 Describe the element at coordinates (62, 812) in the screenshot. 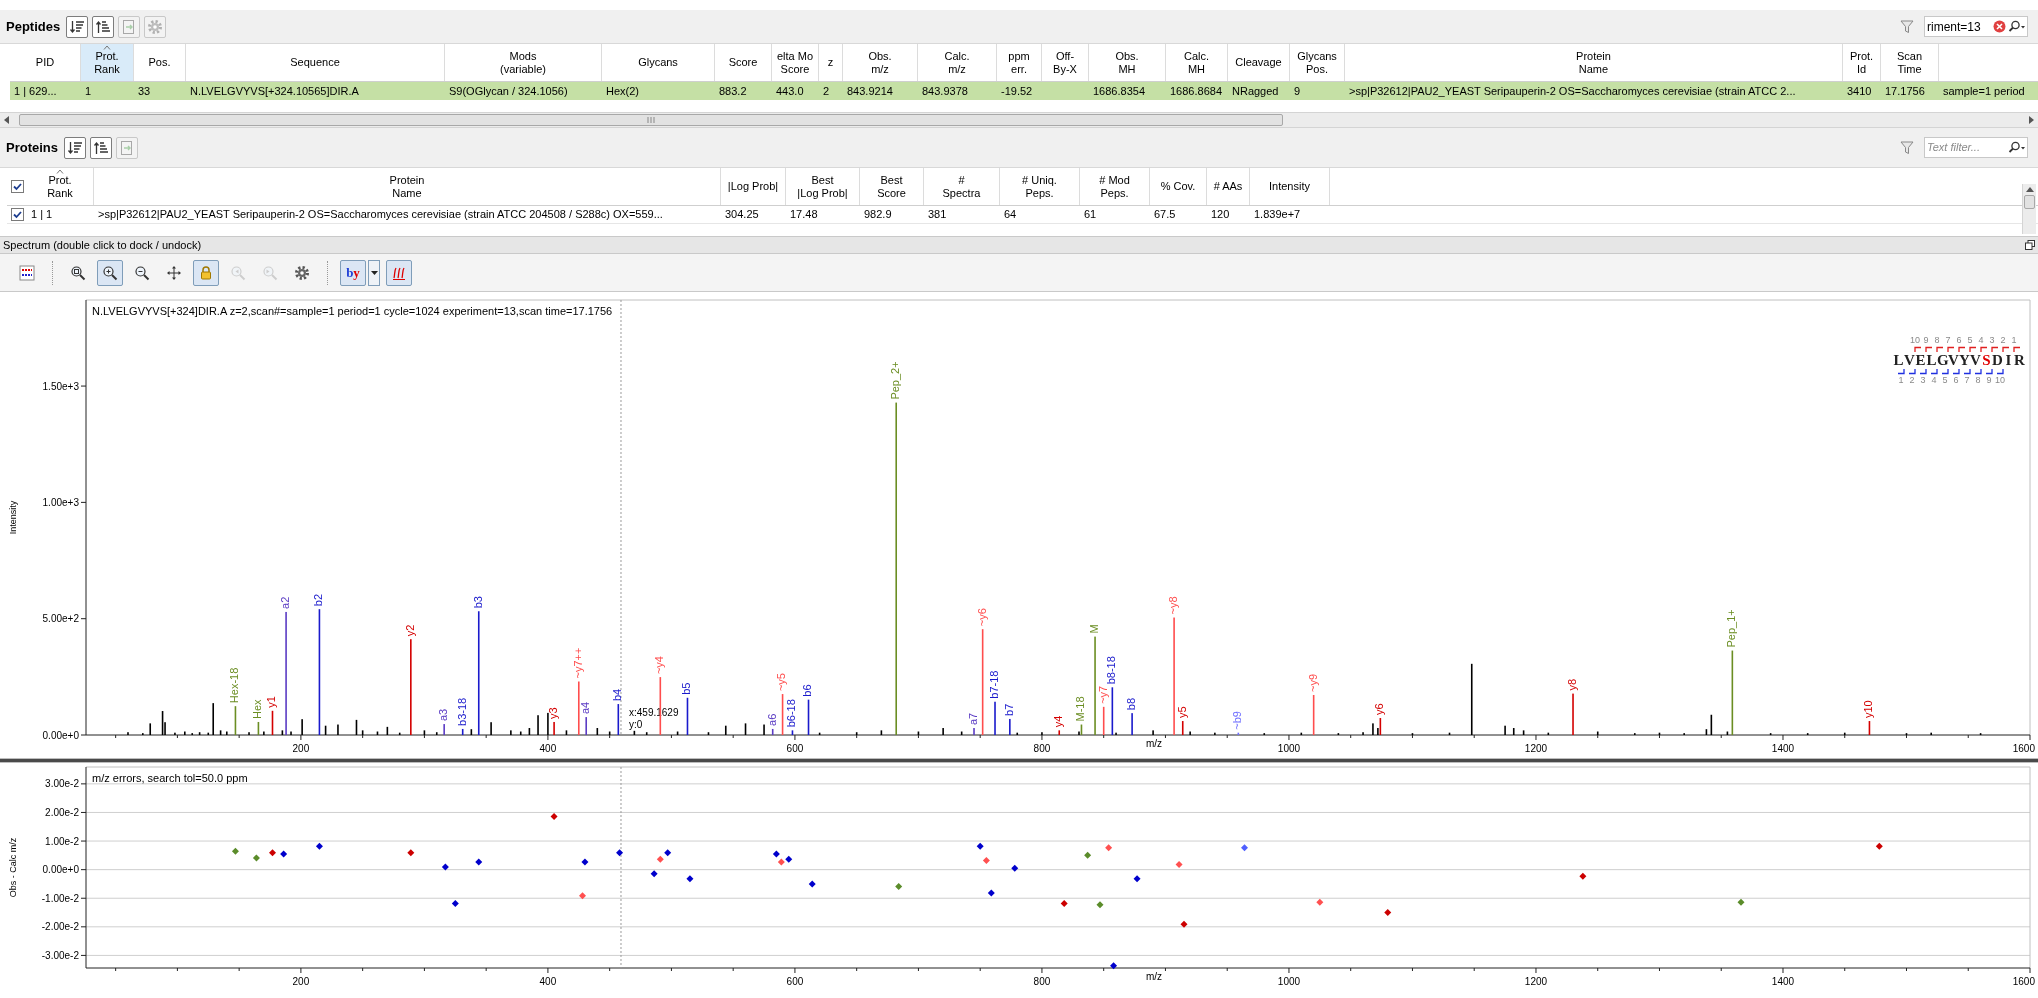

I see `axis-tick-label: 2.00e-2` at that location.